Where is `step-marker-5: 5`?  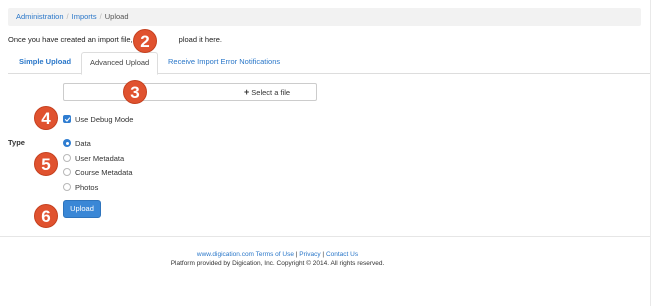 step-marker-5: 5 is located at coordinates (46, 164).